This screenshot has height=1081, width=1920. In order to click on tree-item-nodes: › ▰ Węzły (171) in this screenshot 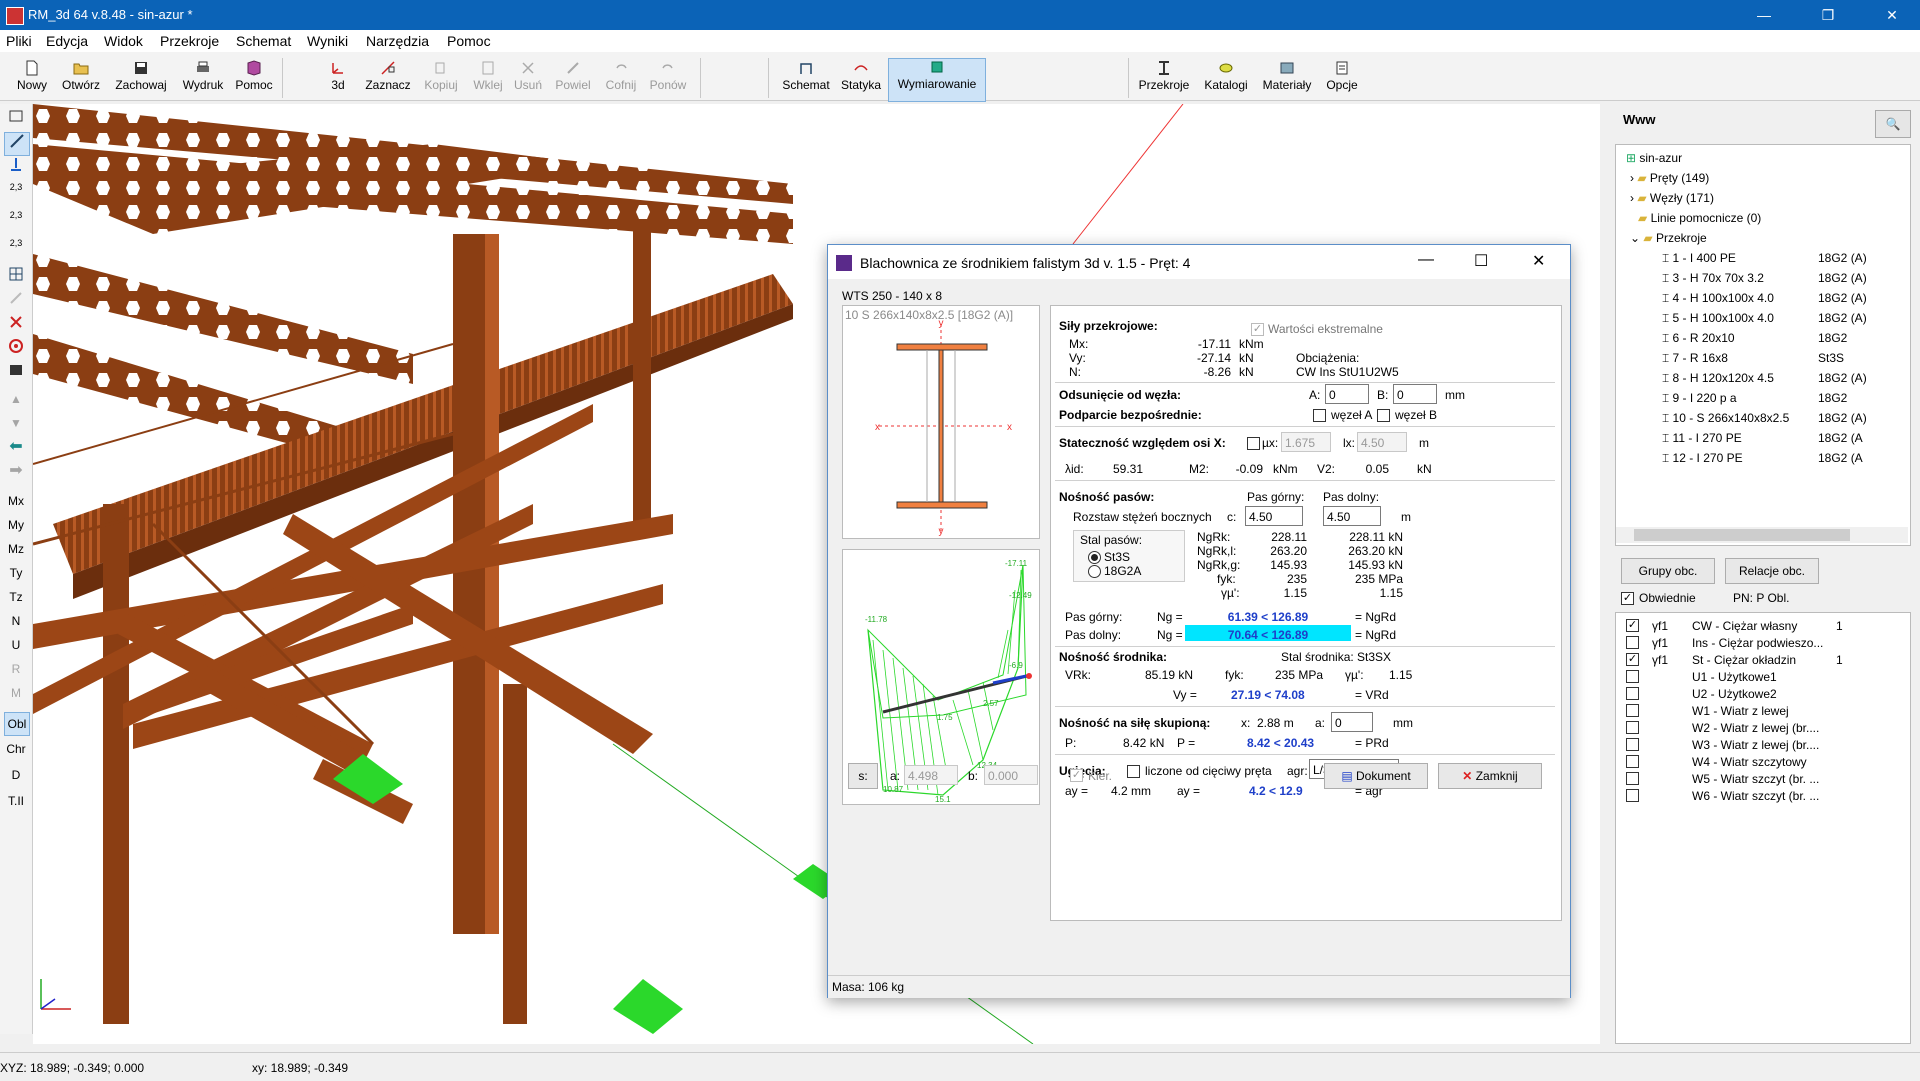, I will do `click(1672, 198)`.